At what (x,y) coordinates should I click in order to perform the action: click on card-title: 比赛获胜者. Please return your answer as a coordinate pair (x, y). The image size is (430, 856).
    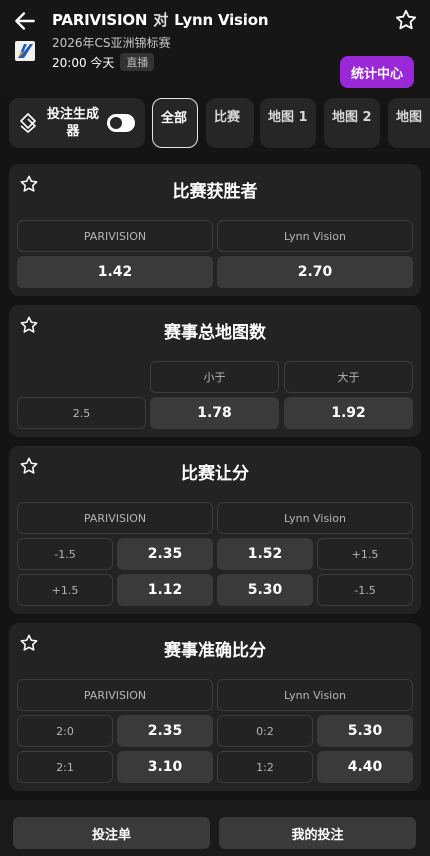
    Looking at the image, I should click on (215, 192).